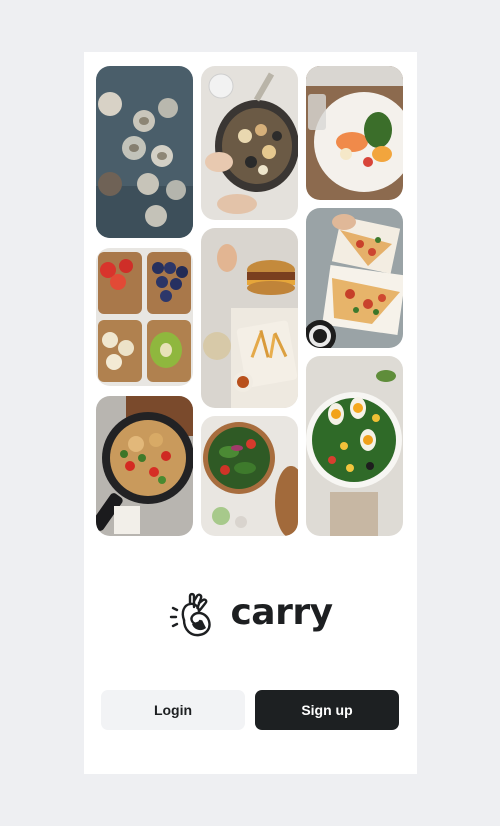 The image size is (500, 826). I want to click on pizza-slices-photo, so click(354, 278).